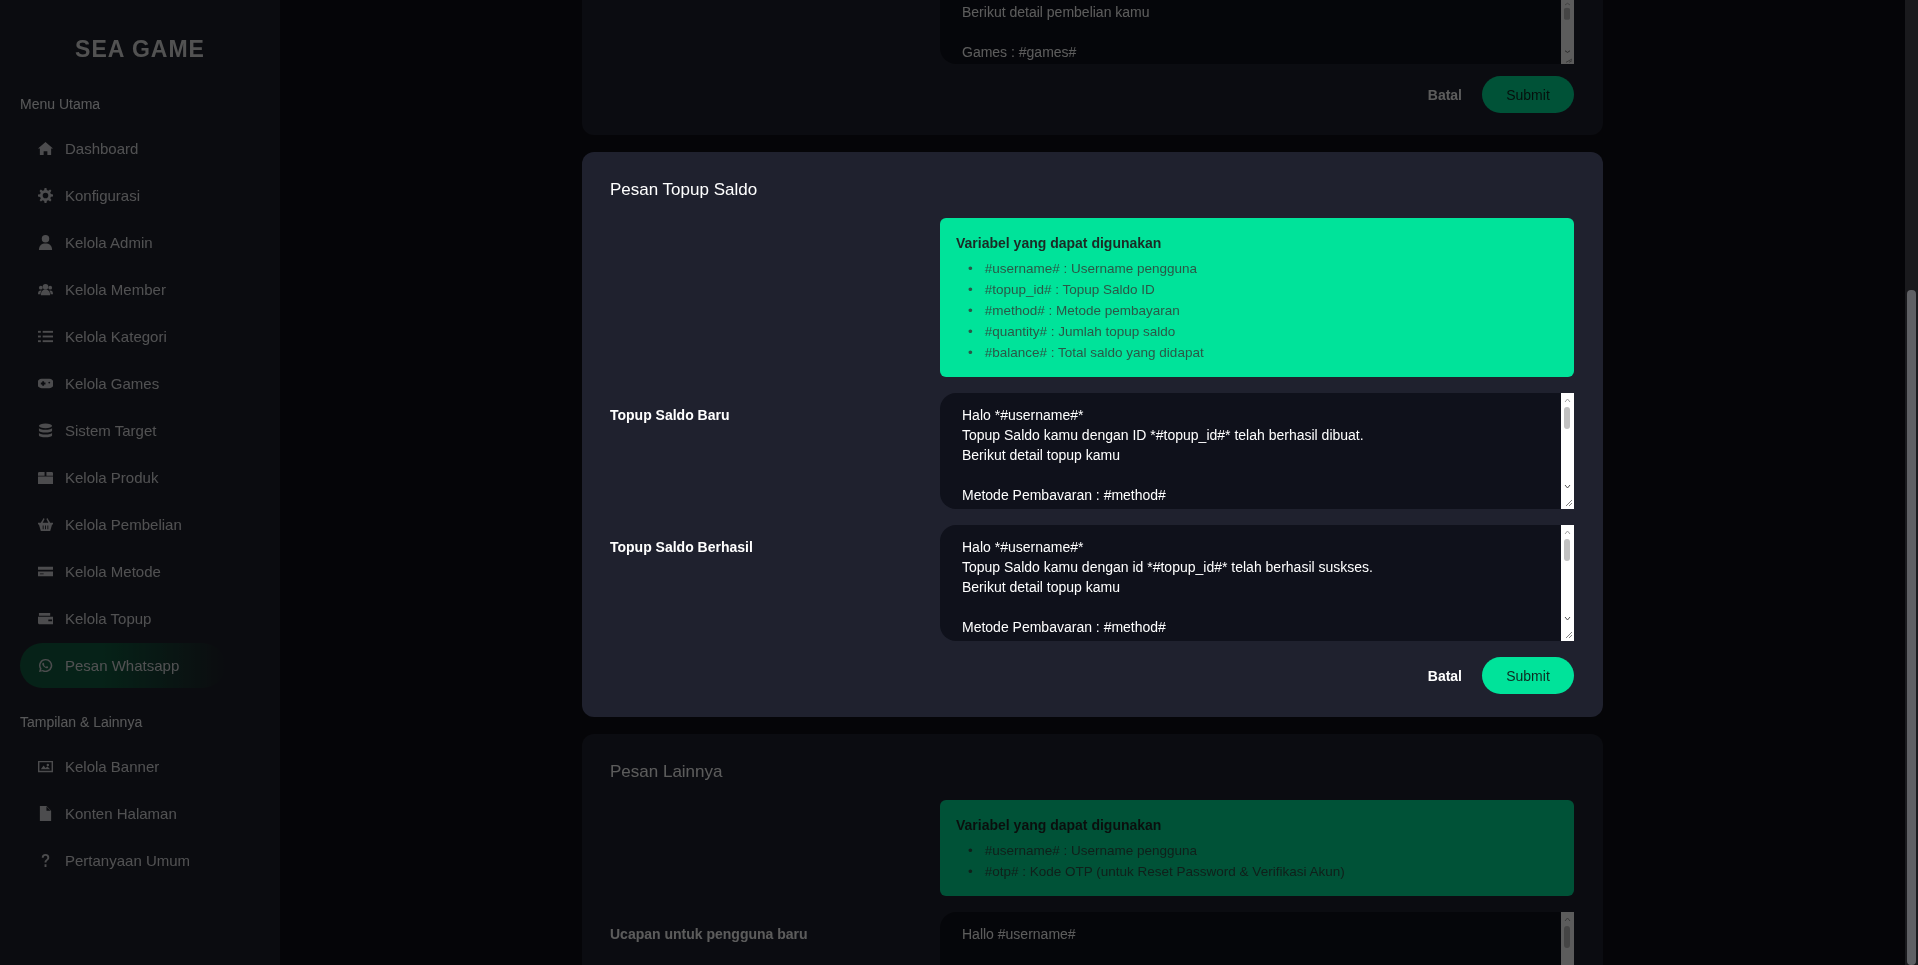 This screenshot has height=965, width=1918. What do you see at coordinates (122, 766) in the screenshot?
I see `sidebar-item: Kelola Banner` at bounding box center [122, 766].